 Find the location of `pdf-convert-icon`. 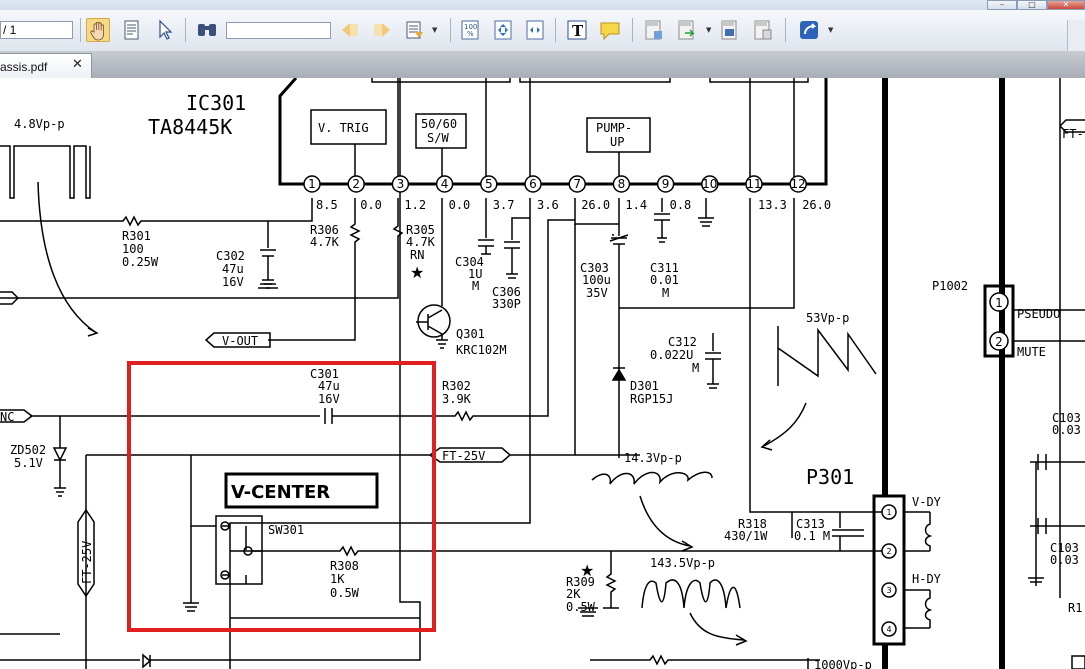

pdf-convert-icon is located at coordinates (763, 30).